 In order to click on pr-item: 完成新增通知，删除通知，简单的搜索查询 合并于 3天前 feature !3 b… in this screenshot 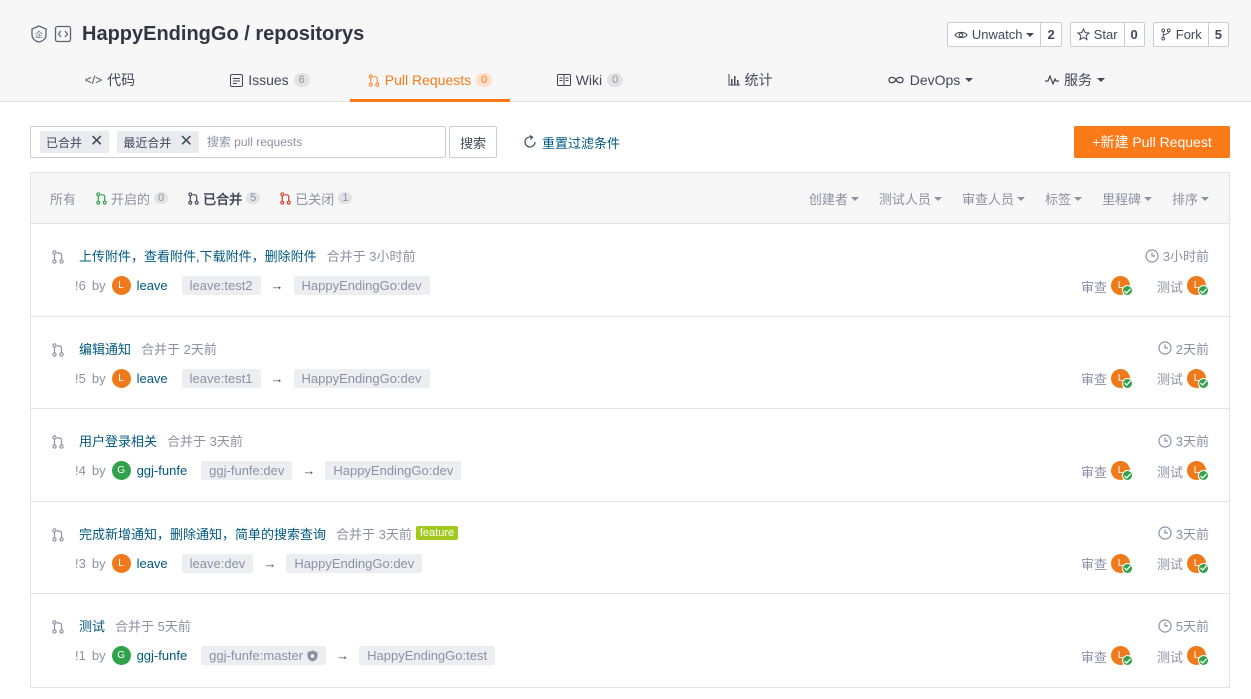, I will do `click(630, 548)`.